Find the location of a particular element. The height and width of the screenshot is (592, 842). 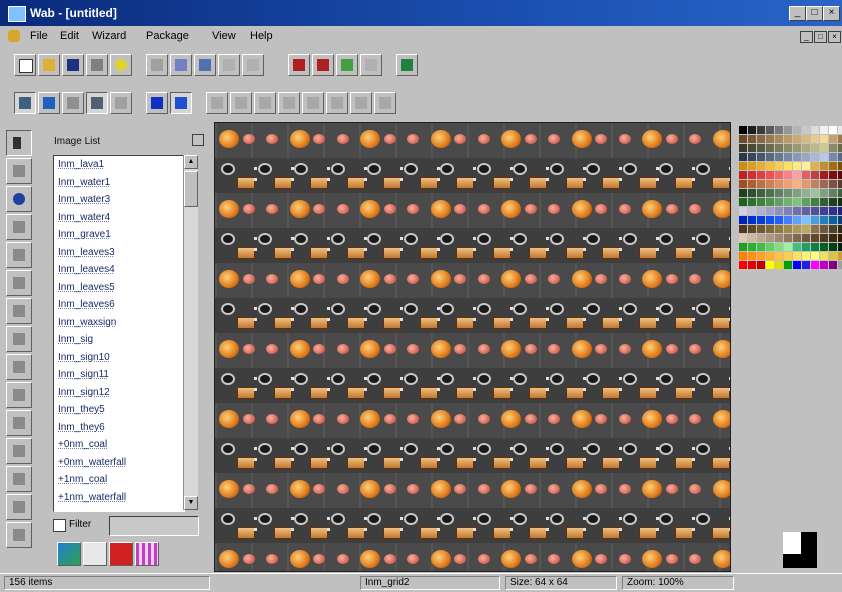

blur-tool-icon is located at coordinates (19, 479).